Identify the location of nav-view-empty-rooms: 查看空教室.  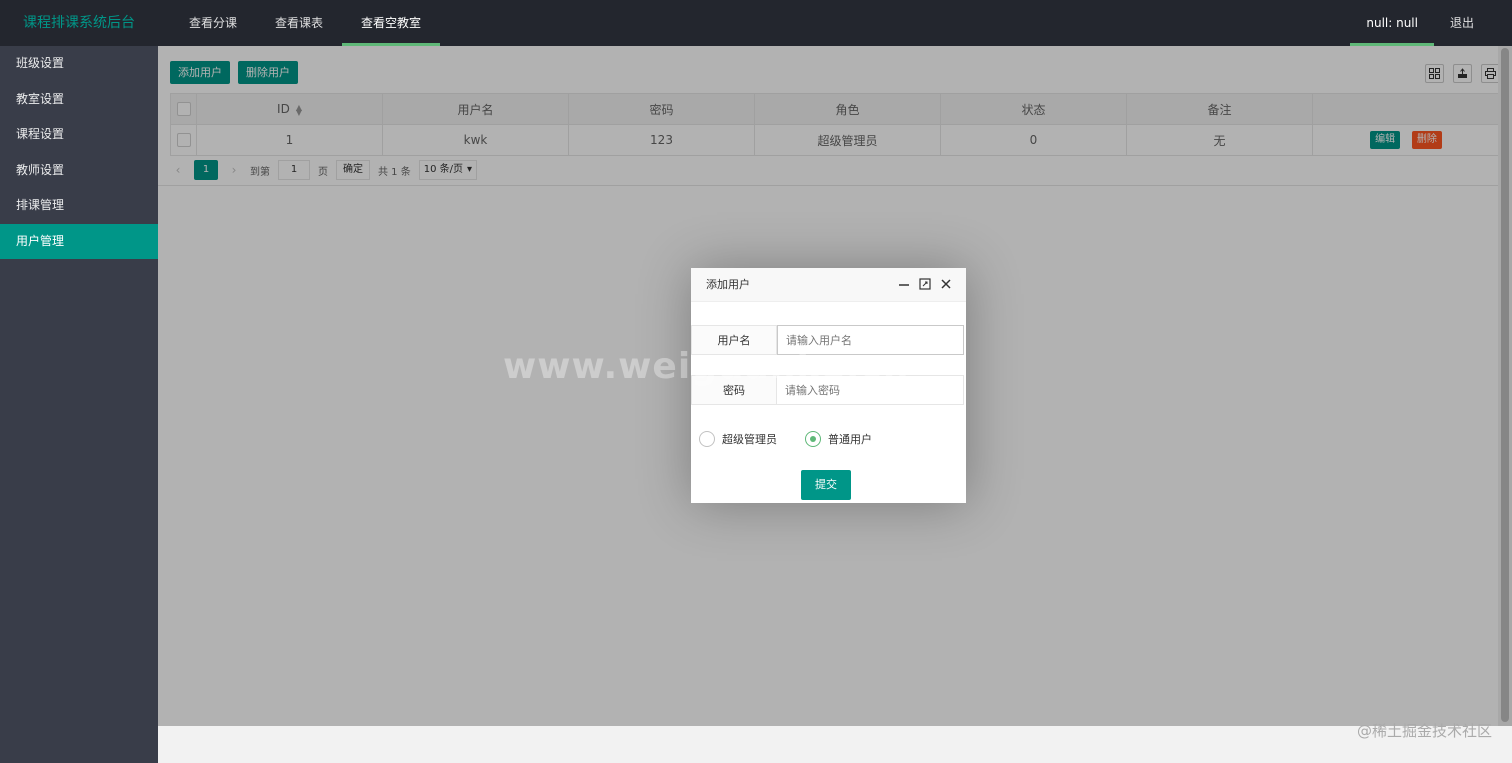
(391, 23).